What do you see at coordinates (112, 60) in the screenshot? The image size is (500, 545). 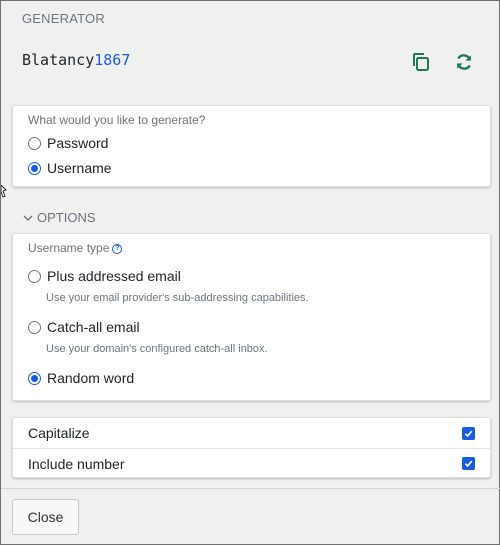 I see `generated-number: 1867` at bounding box center [112, 60].